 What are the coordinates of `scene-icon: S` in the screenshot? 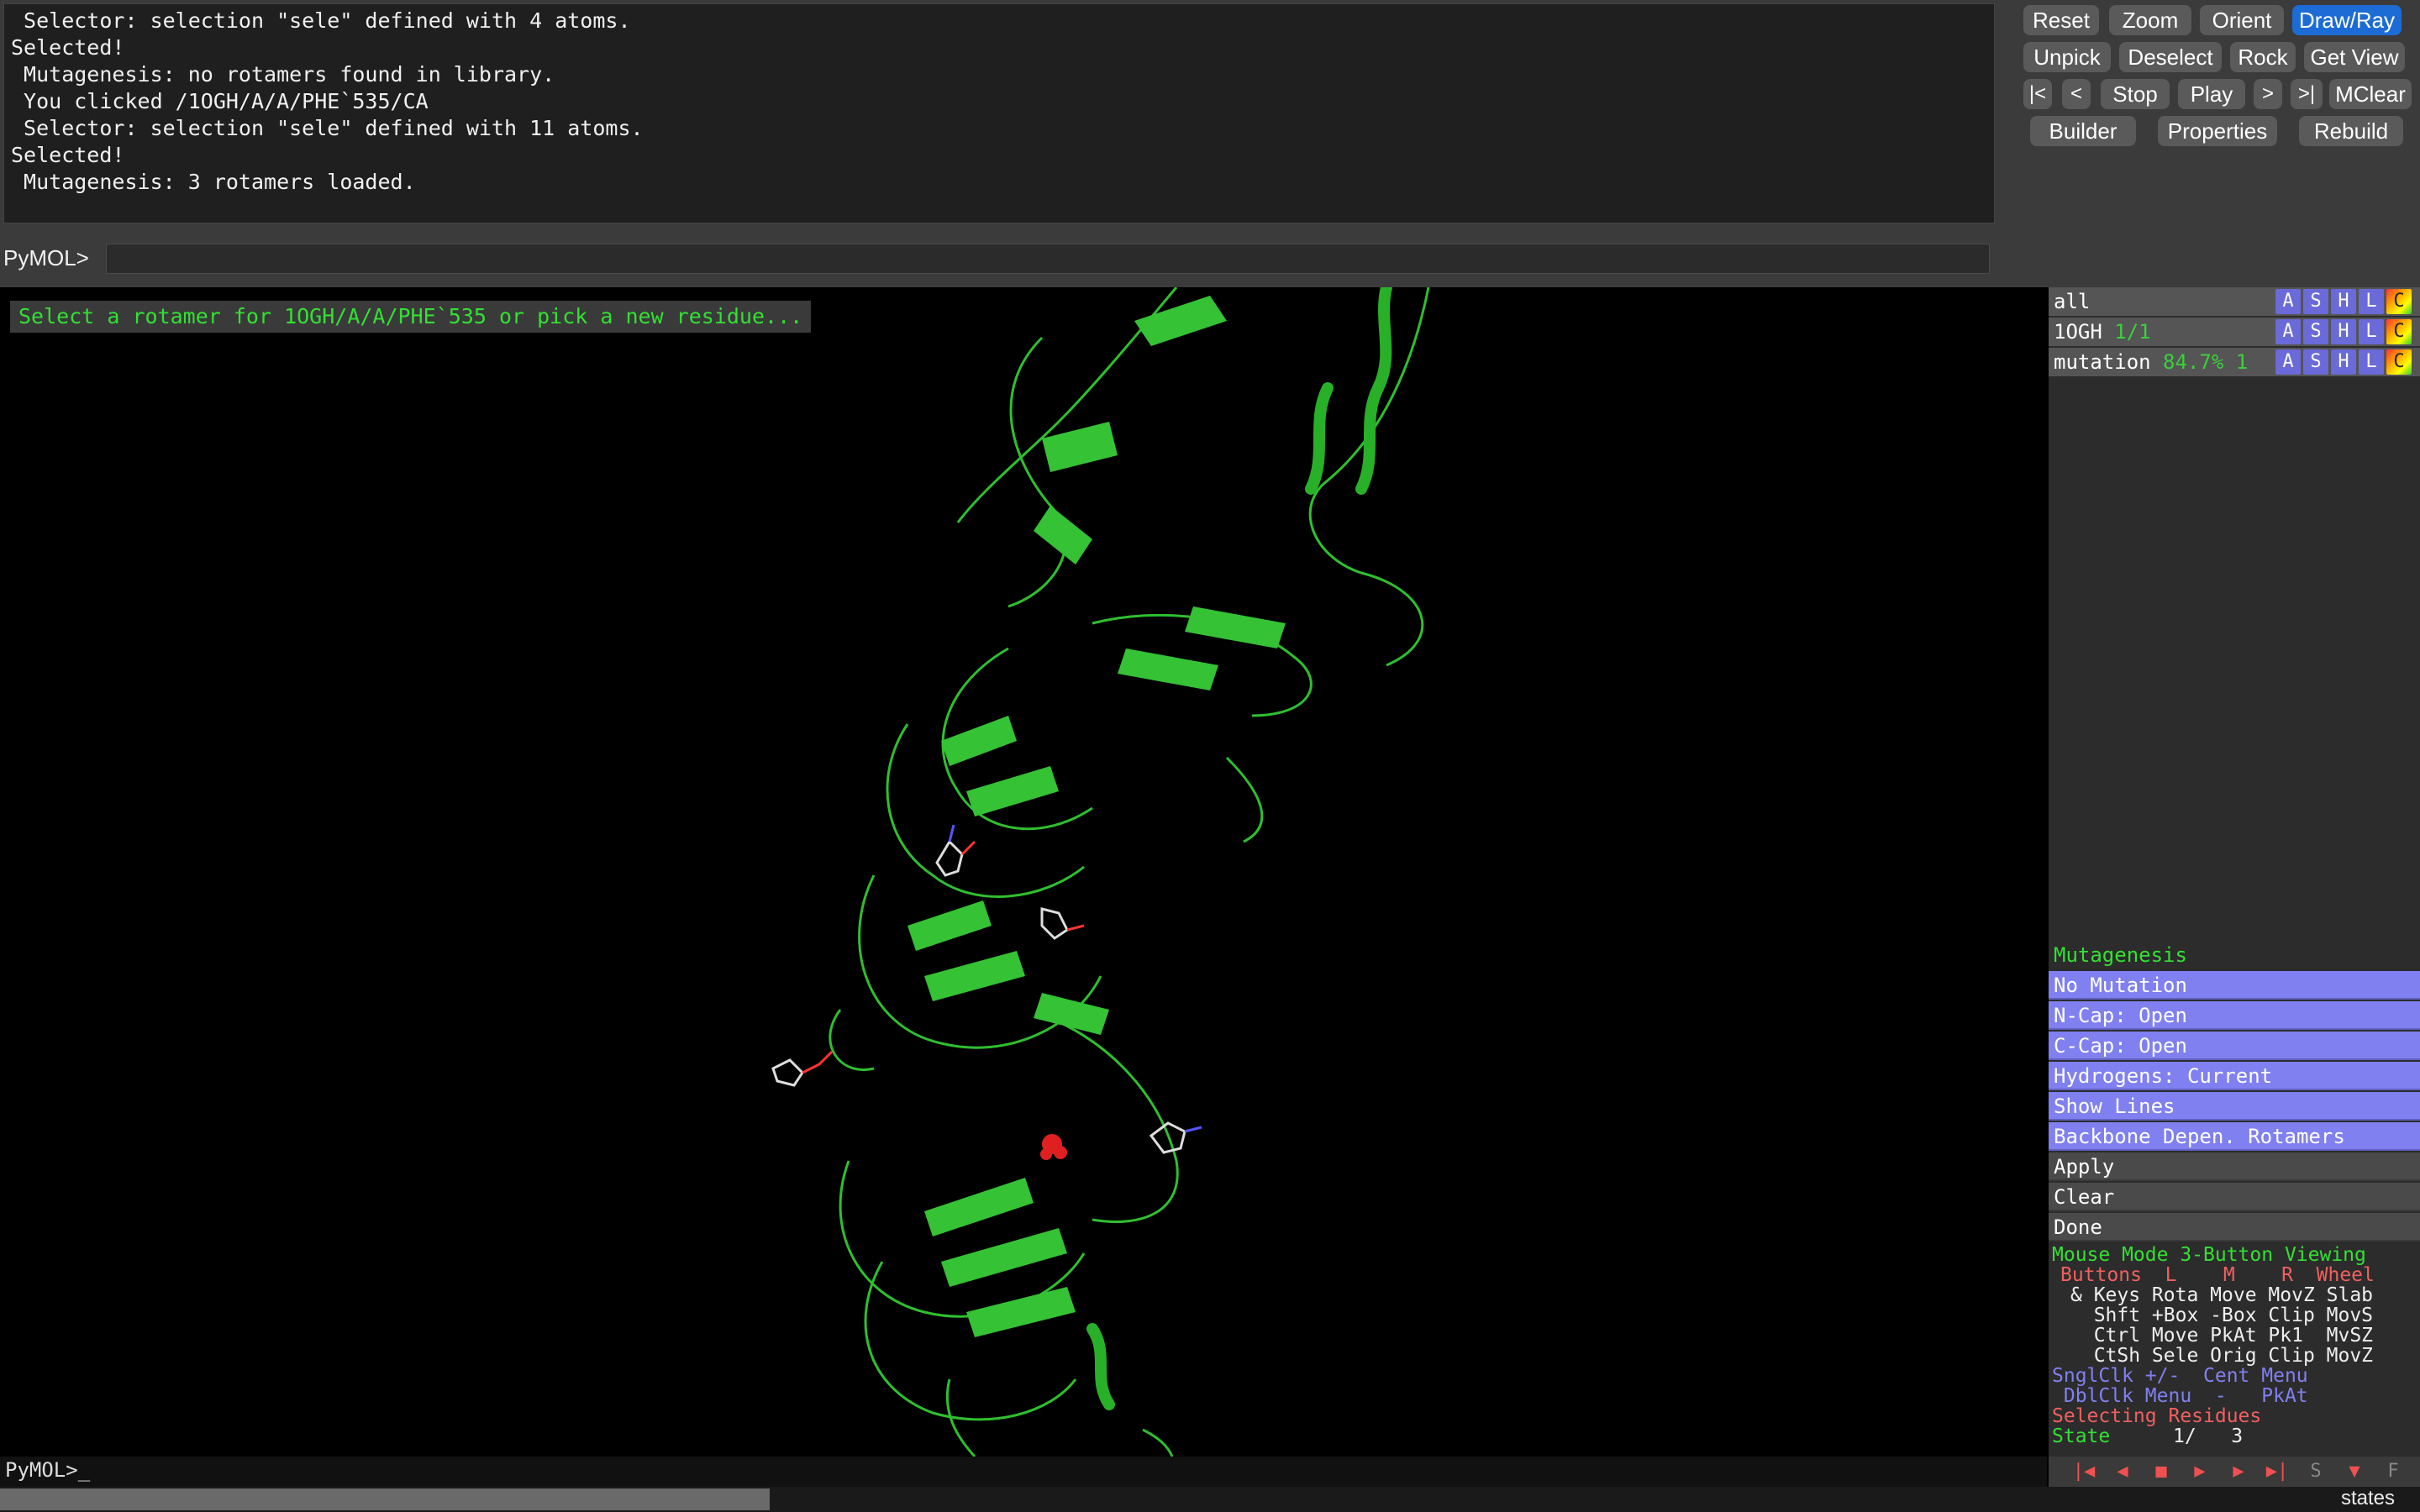 It's located at (2316, 1471).